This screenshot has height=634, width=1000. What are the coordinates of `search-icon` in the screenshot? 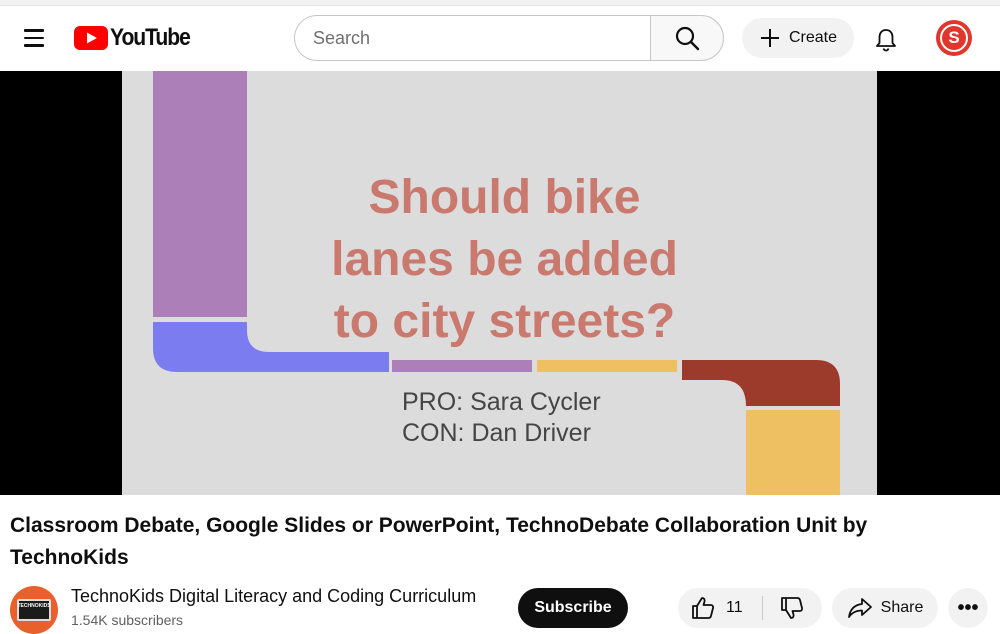 It's located at (687, 38).